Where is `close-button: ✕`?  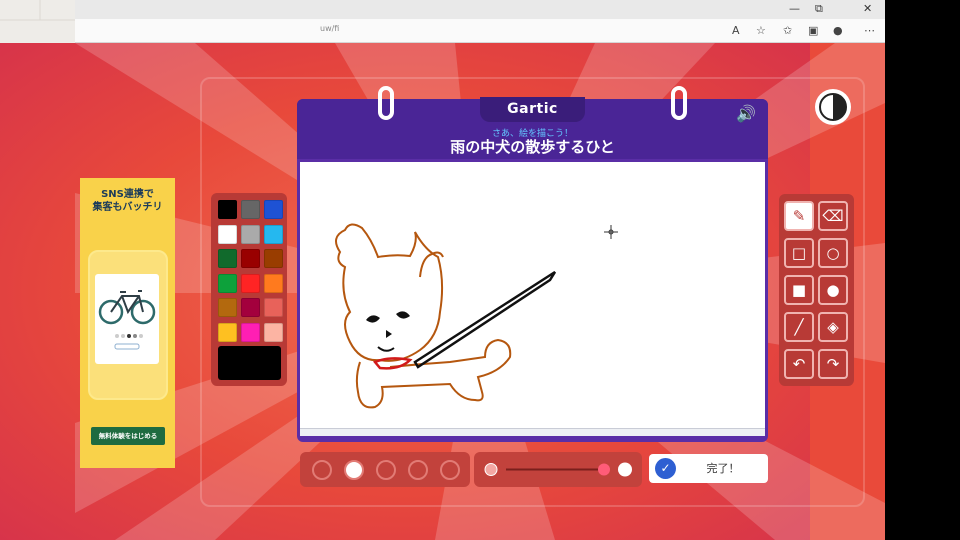
close-button: ✕ is located at coordinates (867, 8).